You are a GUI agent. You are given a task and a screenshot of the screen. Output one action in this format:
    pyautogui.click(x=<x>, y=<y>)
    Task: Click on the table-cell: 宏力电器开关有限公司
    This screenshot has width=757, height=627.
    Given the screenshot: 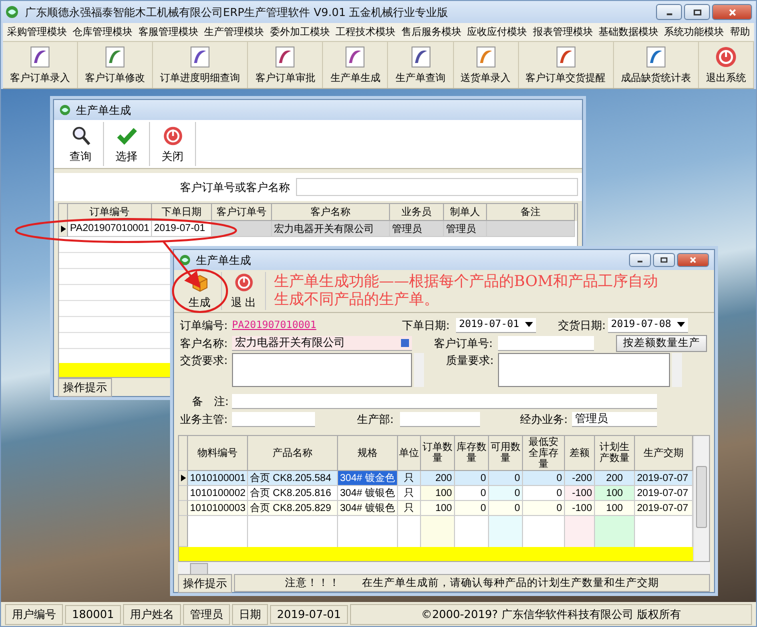 What is the action you would take?
    pyautogui.click(x=331, y=229)
    